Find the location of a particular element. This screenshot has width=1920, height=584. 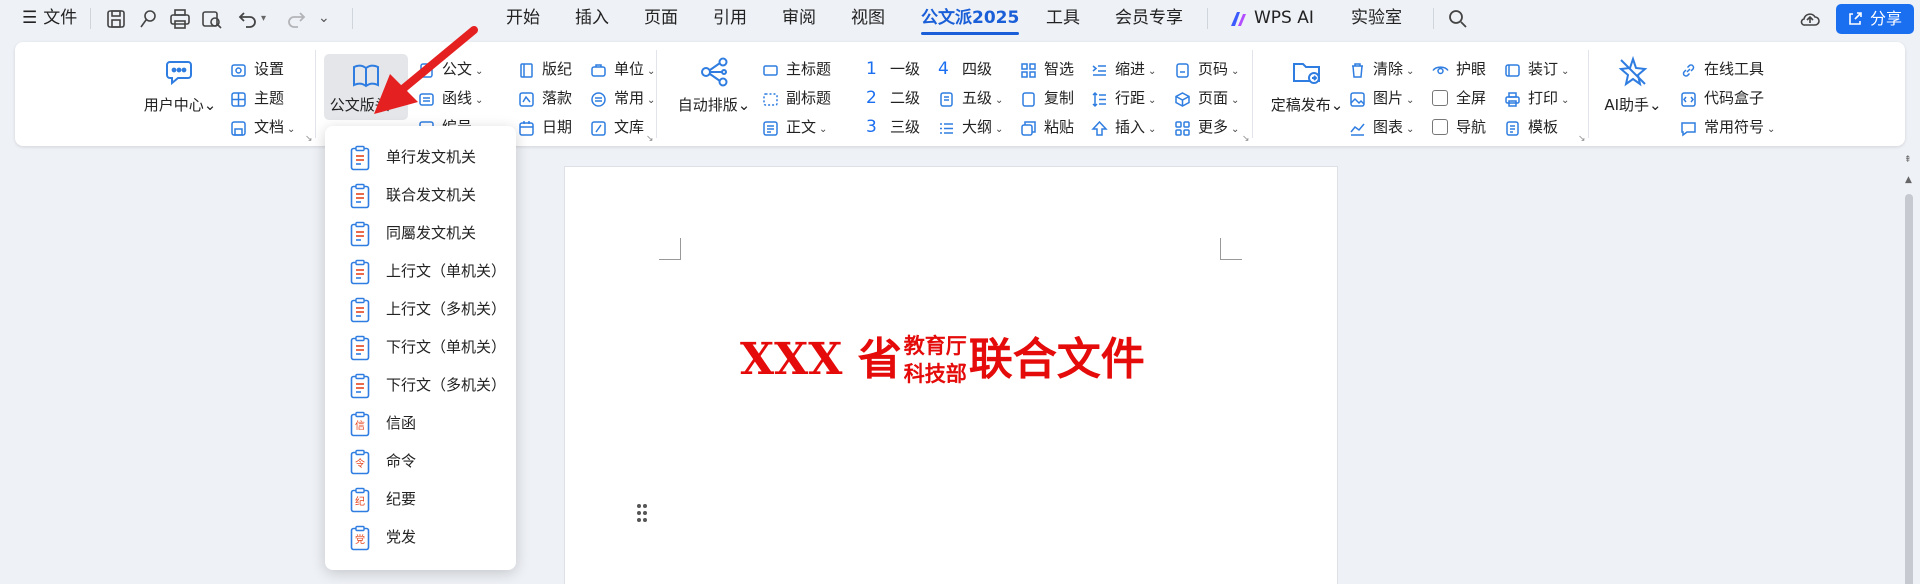

level4-label: 四级 is located at coordinates (977, 69).